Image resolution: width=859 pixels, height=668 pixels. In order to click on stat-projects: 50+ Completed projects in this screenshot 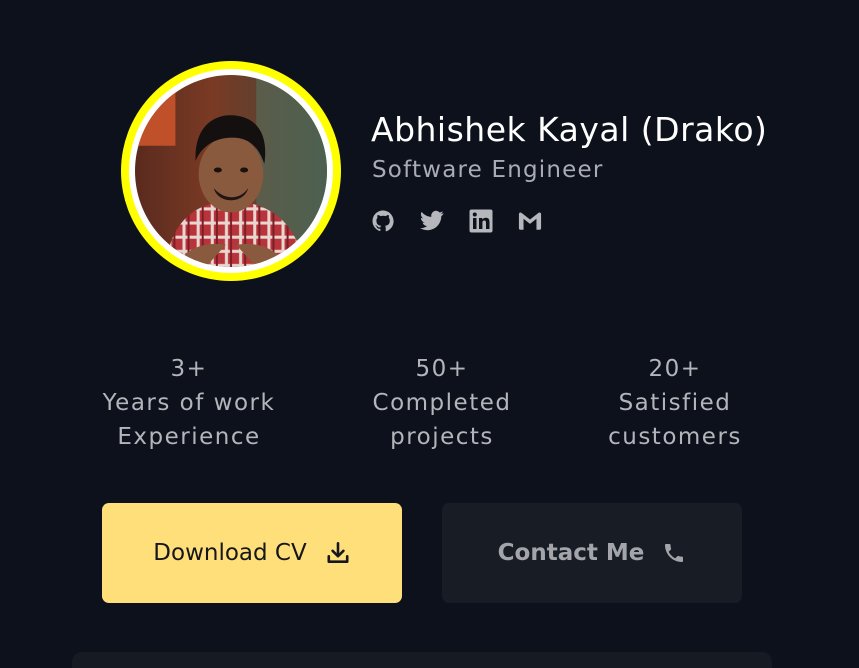, I will do `click(442, 403)`.